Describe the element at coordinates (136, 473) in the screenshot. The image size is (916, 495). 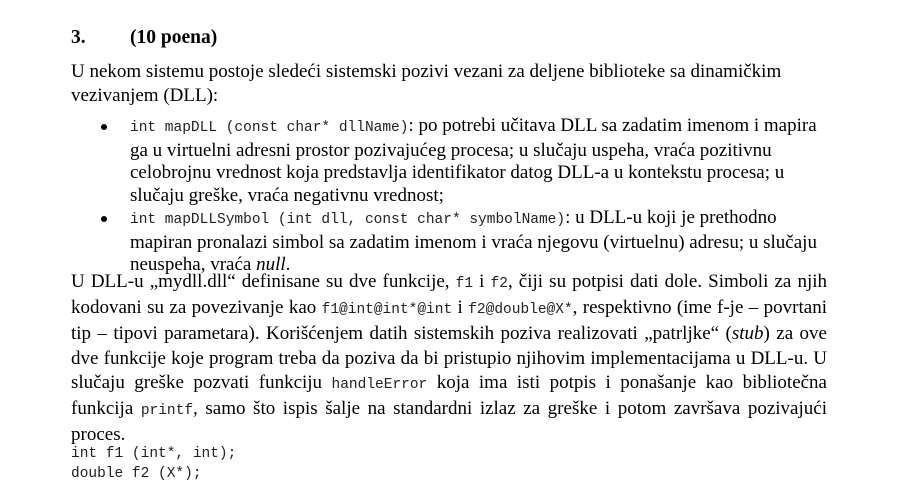
I see `code-line: double f2 (X*);` at that location.